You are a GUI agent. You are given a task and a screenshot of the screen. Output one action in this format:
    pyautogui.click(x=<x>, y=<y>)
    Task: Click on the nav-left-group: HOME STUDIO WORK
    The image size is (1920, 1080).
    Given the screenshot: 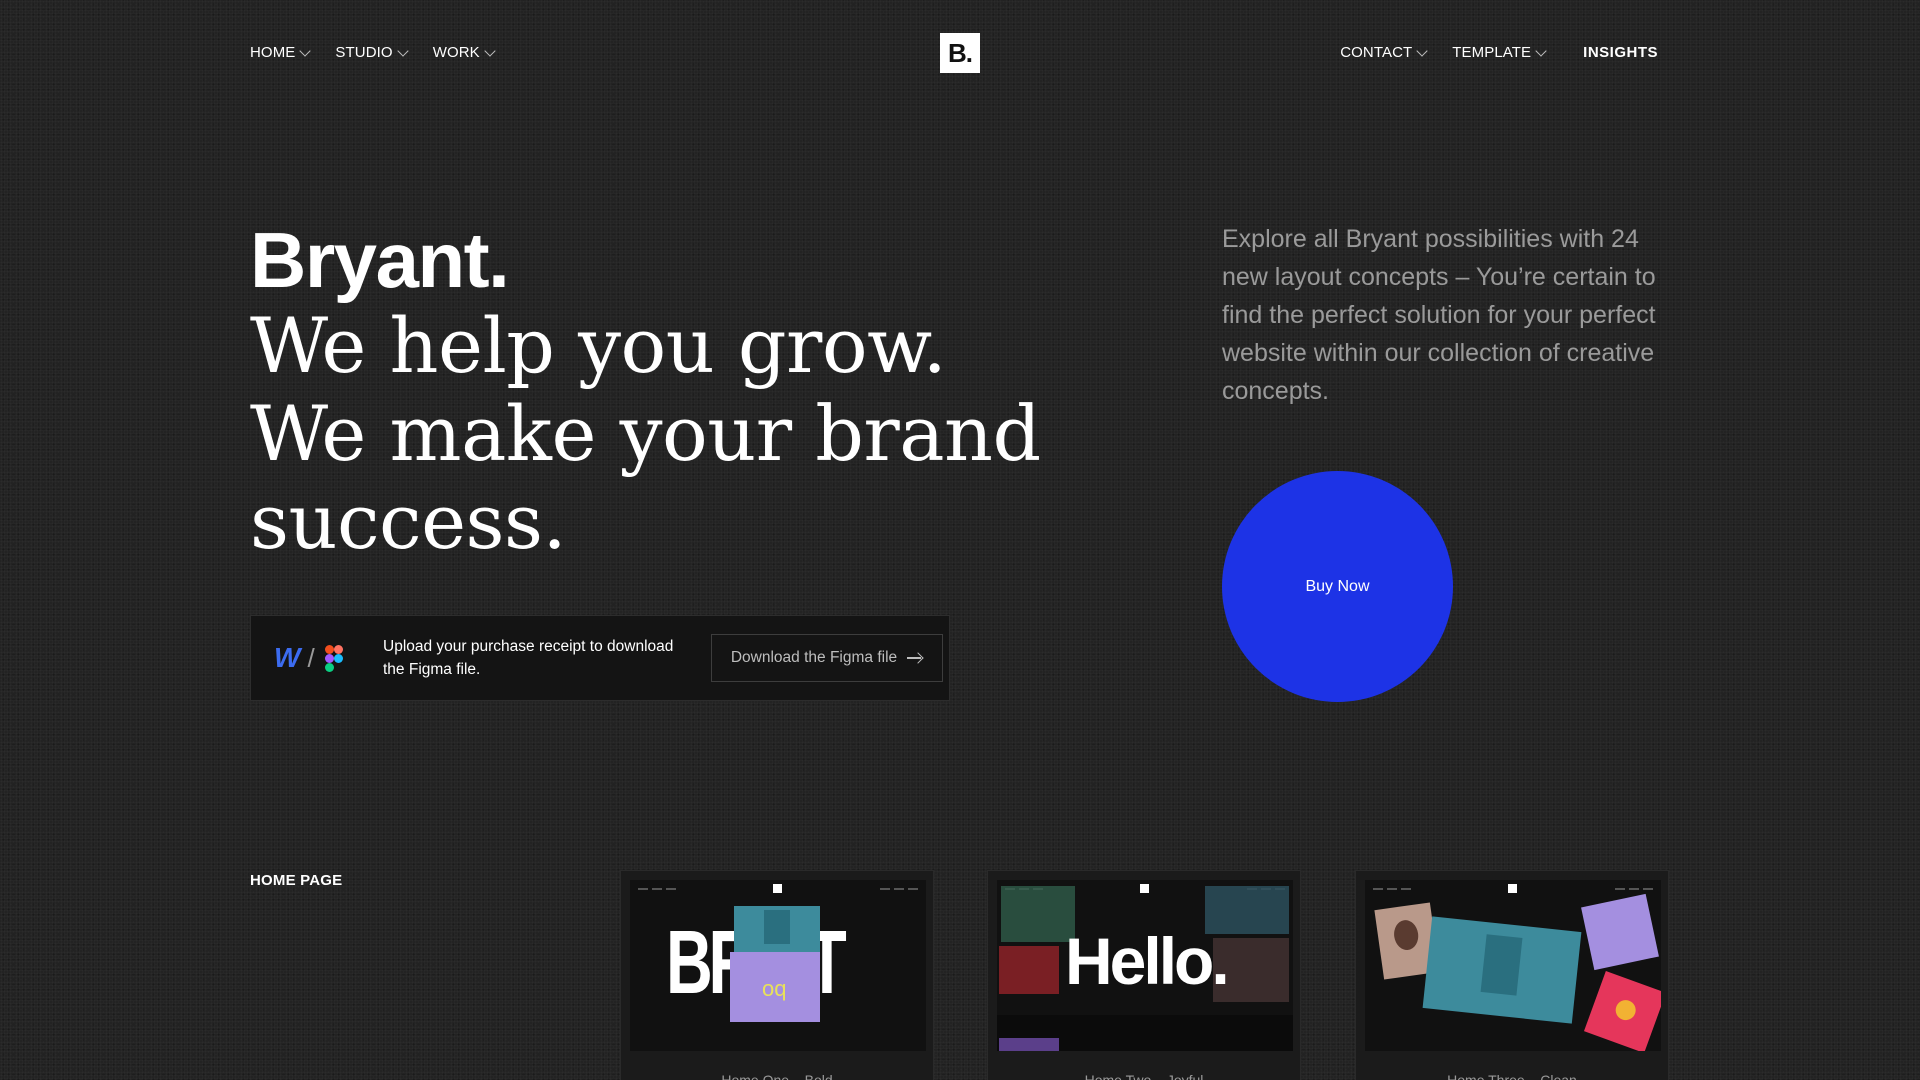 What is the action you would take?
    pyautogui.click(x=385, y=52)
    